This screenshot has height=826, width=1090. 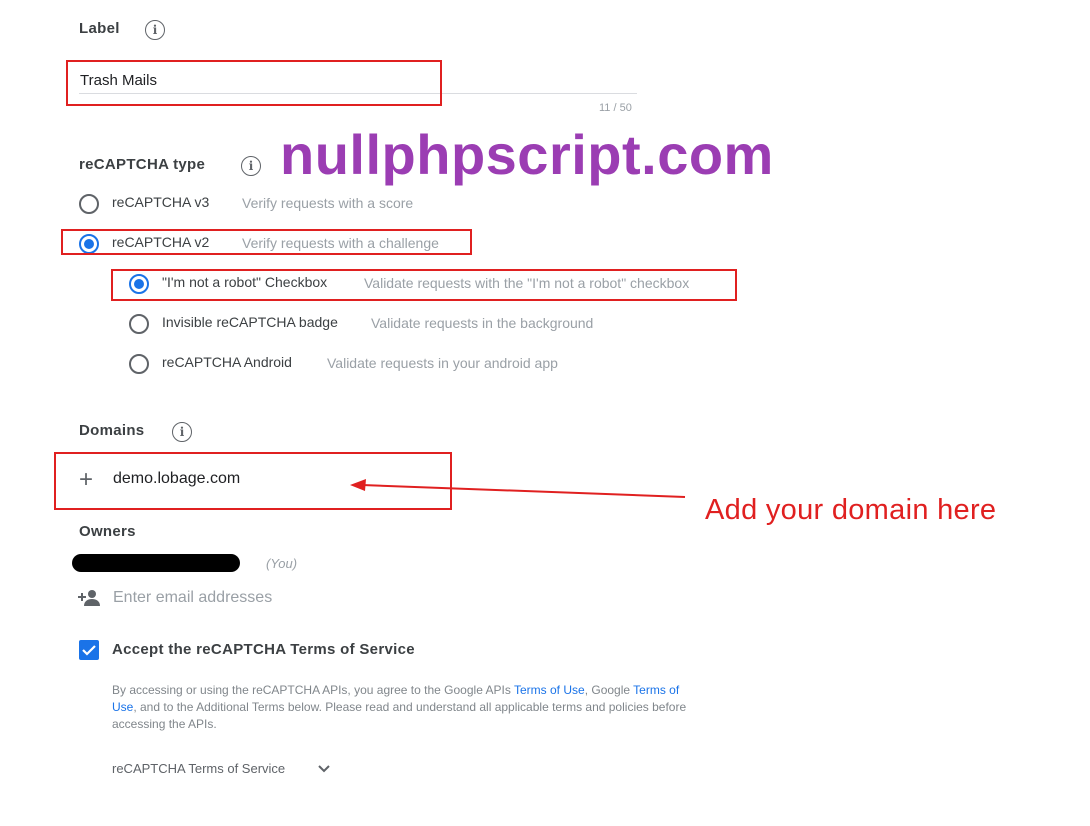 What do you see at coordinates (156, 563) in the screenshot?
I see `redacted-owner-email` at bounding box center [156, 563].